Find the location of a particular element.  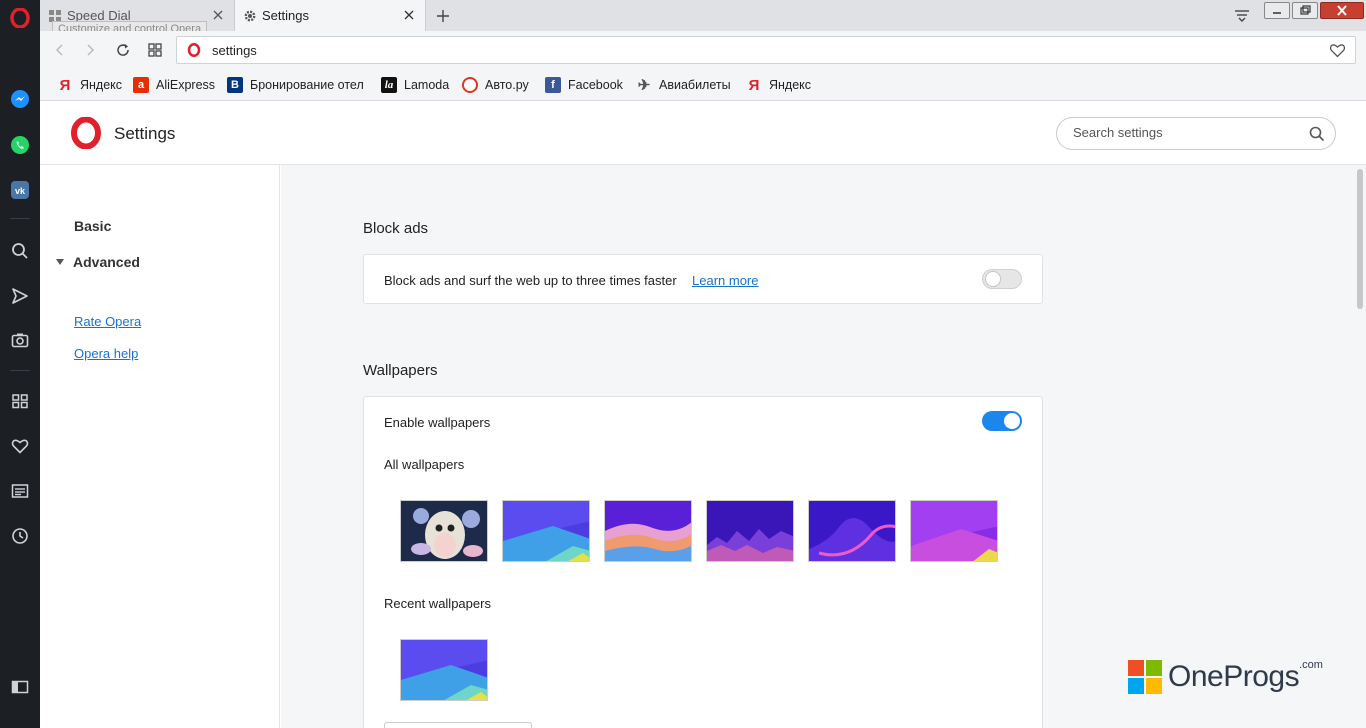

restore-button is located at coordinates (1305, 10).